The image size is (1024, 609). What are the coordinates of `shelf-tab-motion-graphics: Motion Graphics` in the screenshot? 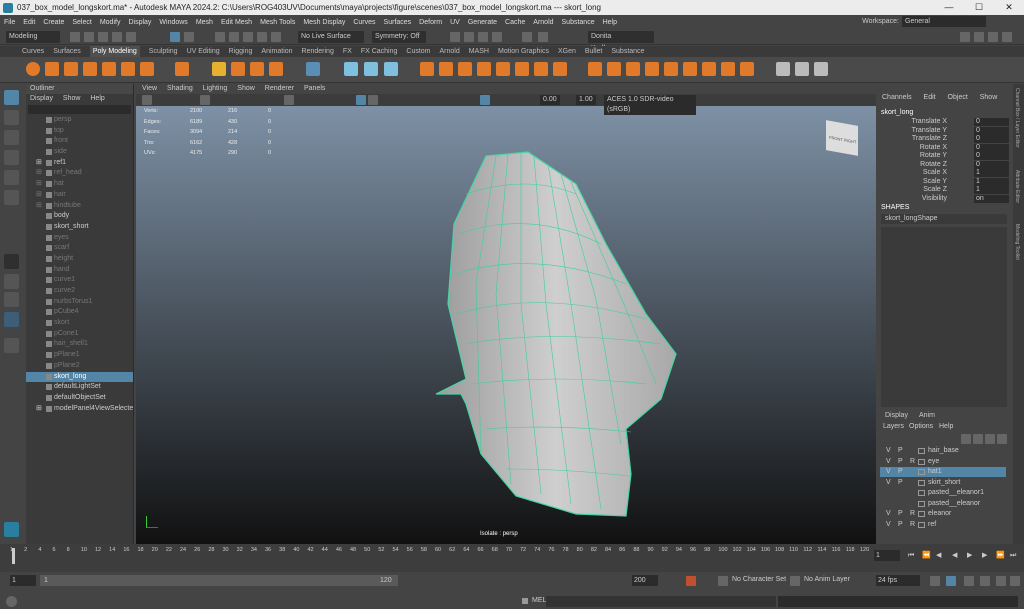 It's located at (523, 51).